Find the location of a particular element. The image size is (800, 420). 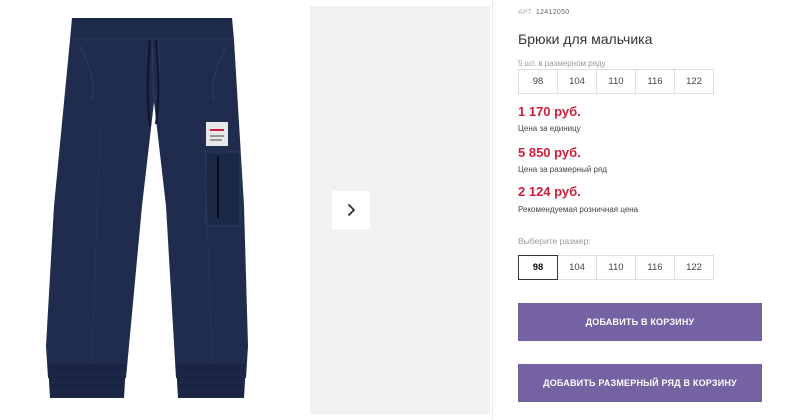

pack-size-label: 5 шт. в размерном ряду is located at coordinates (562, 63).